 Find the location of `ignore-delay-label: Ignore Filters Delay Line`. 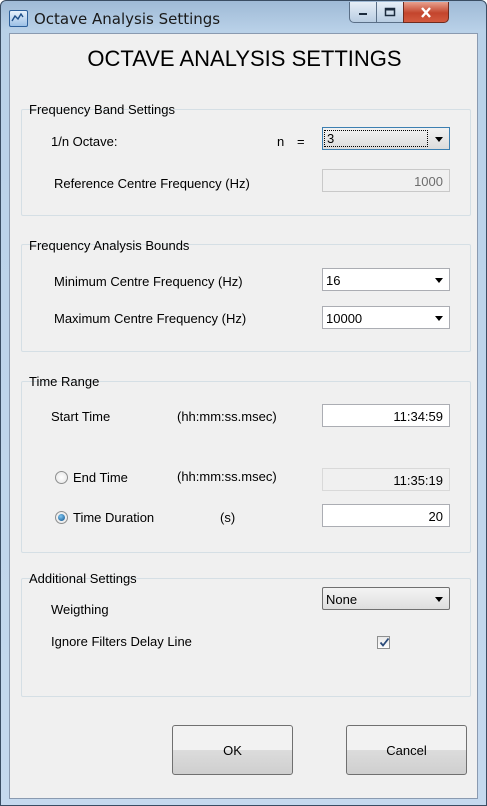

ignore-delay-label: Ignore Filters Delay Line is located at coordinates (121, 641).